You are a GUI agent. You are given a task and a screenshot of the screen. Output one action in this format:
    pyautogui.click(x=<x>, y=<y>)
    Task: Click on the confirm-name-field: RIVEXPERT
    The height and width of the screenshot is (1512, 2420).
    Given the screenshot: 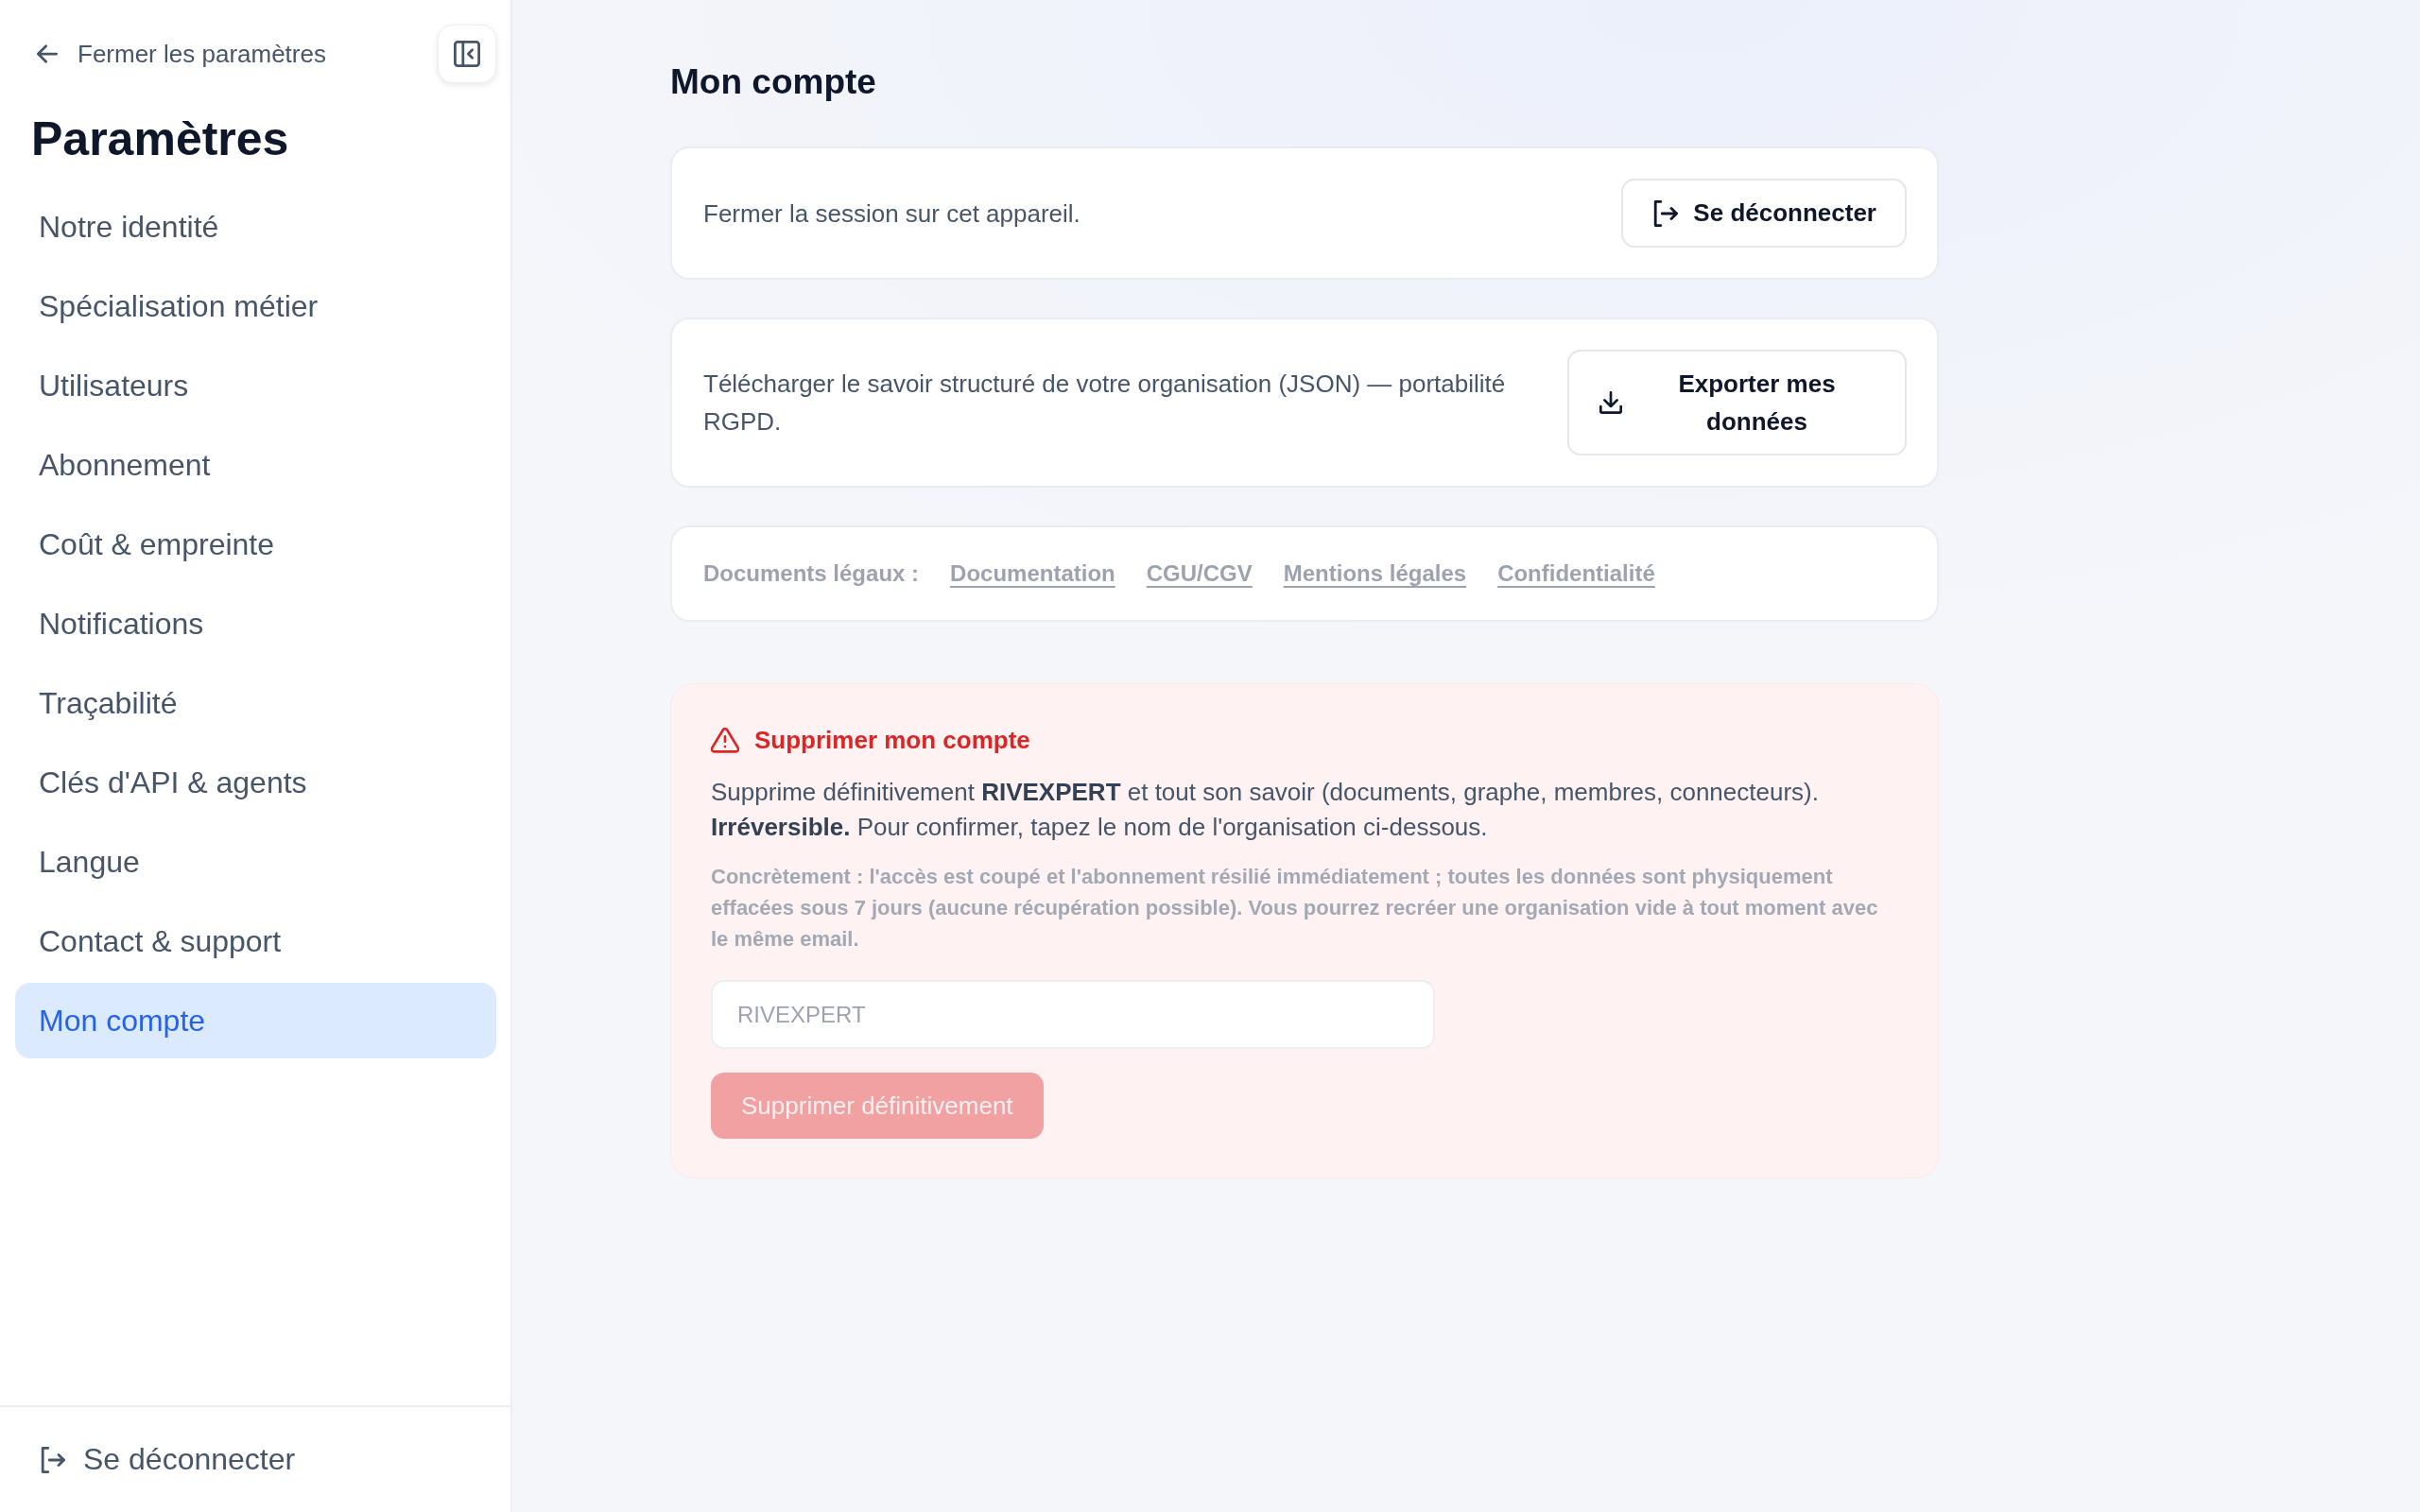 What is the action you would take?
    pyautogui.click(x=1073, y=1014)
    